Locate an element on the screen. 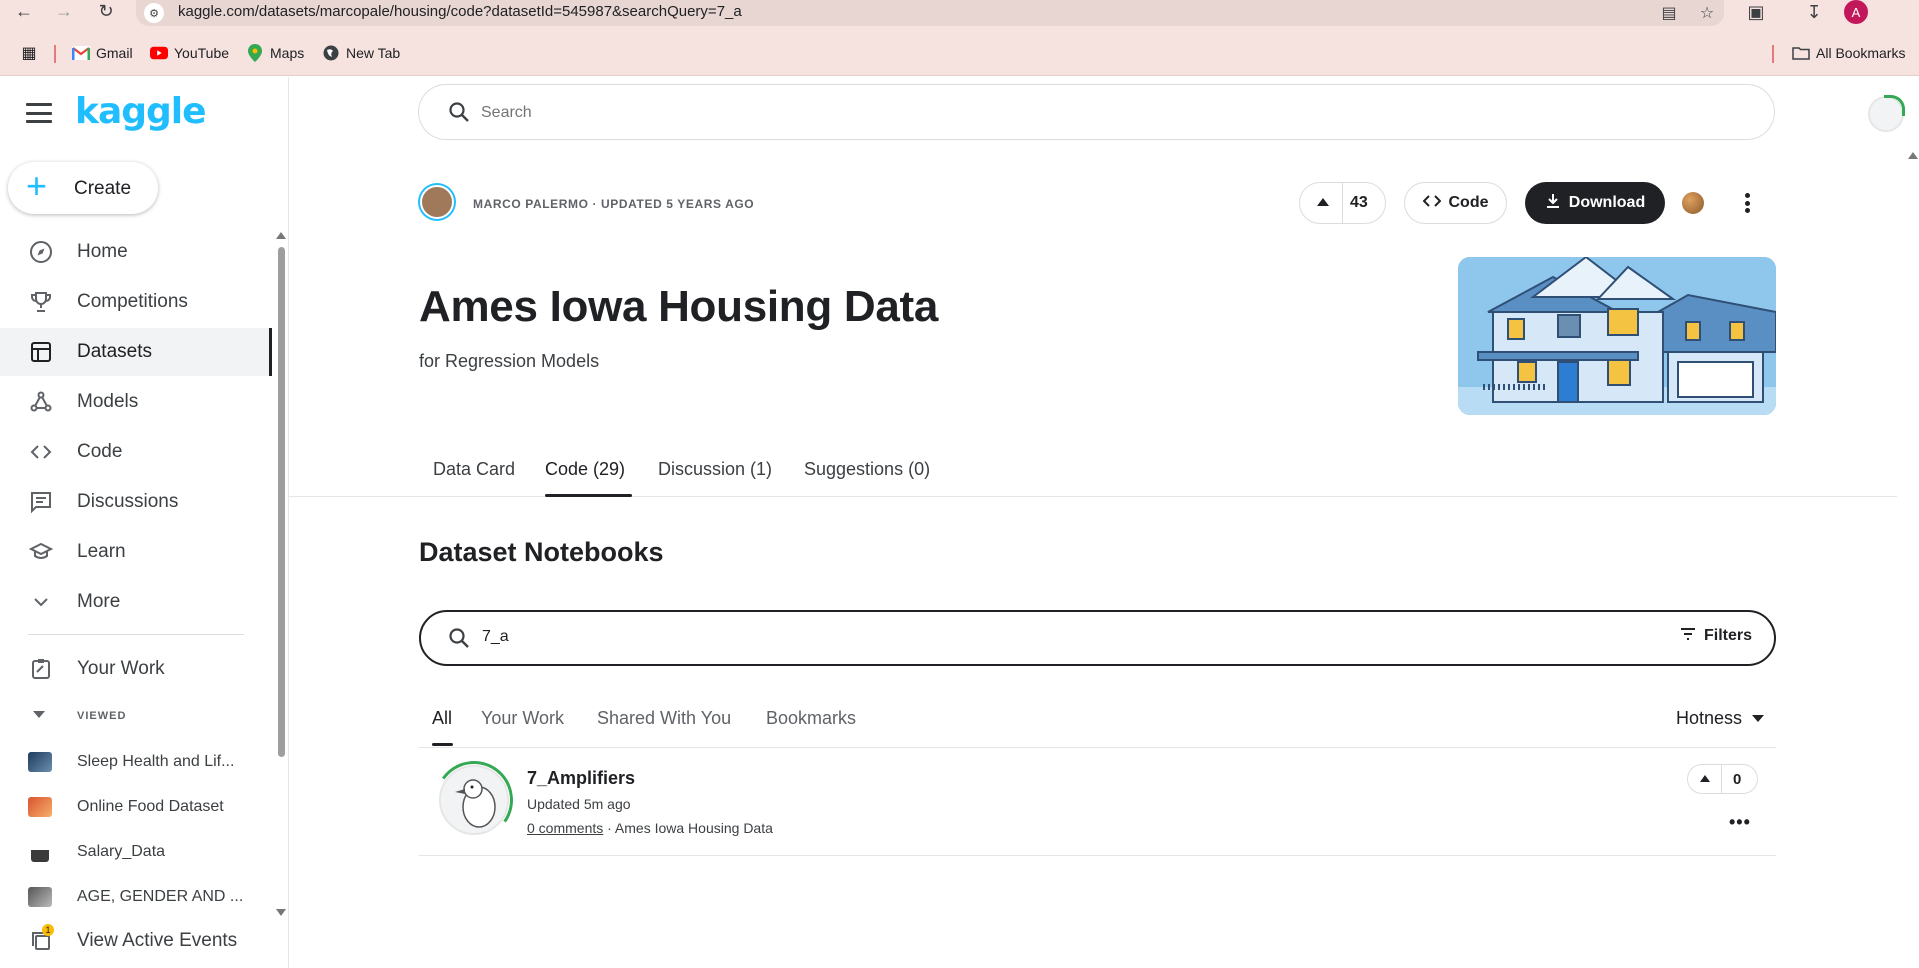  chevron-down-icon is located at coordinates (41, 602).